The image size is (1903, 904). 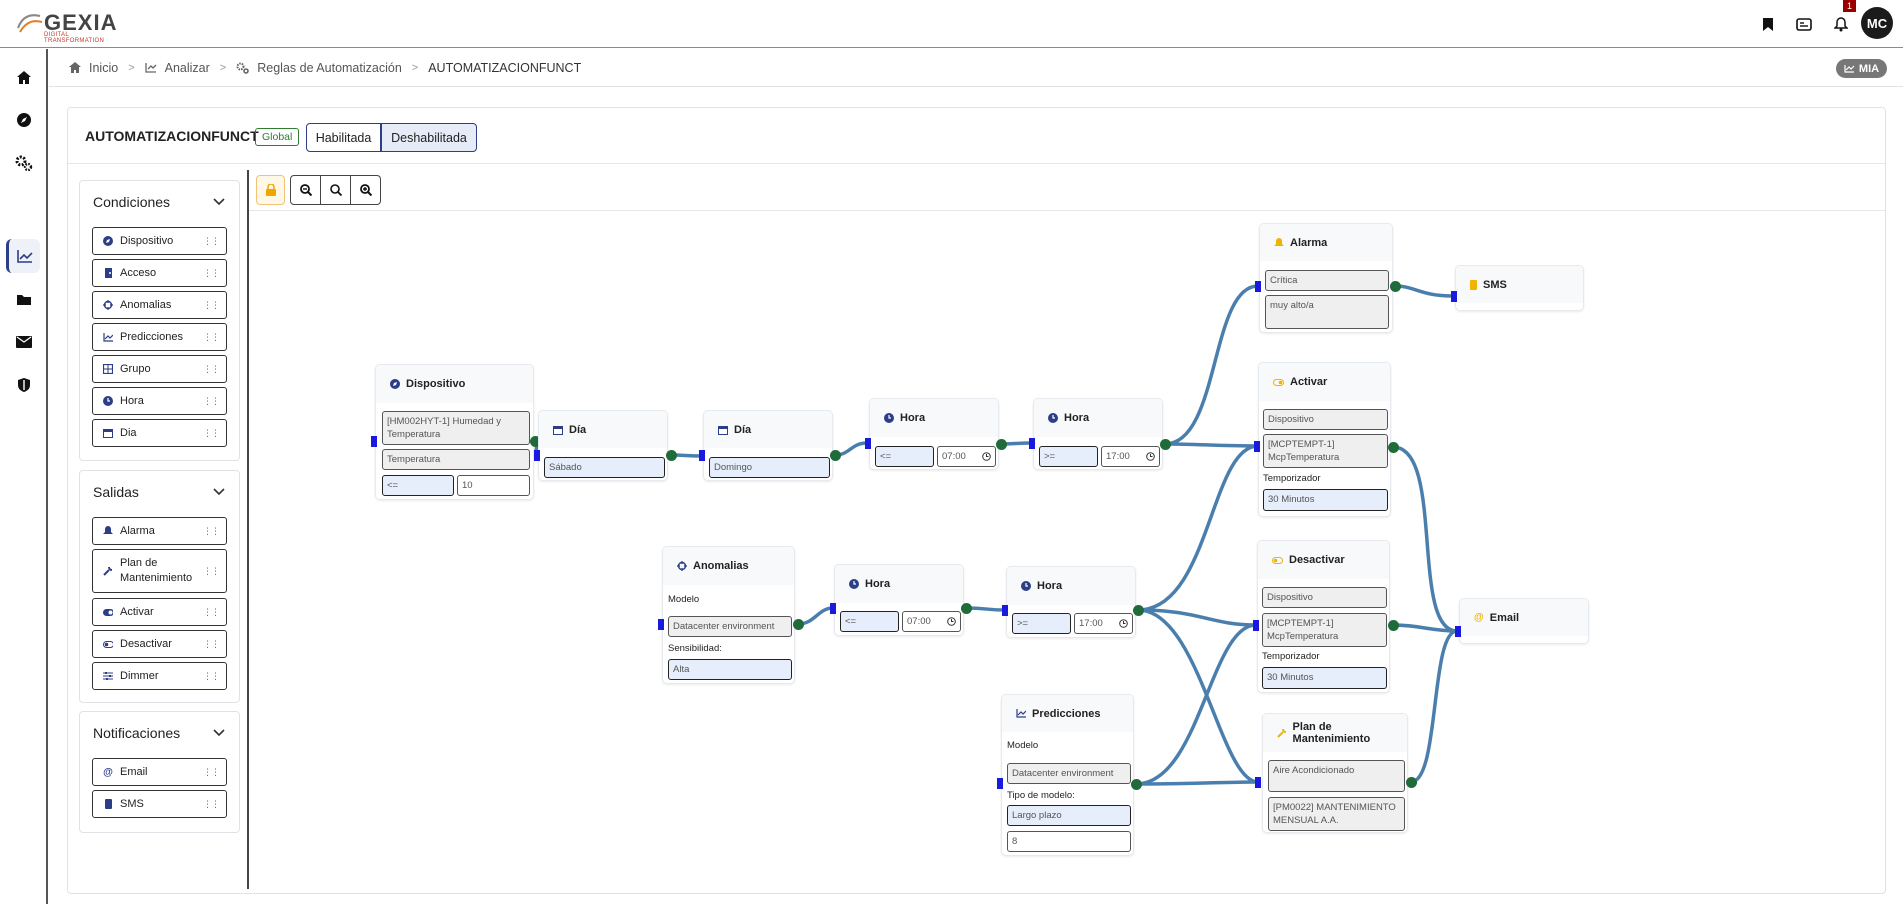 What do you see at coordinates (456, 428) in the screenshot?
I see `device-select: [HM002HYT-1] Humedad y Temperatura` at bounding box center [456, 428].